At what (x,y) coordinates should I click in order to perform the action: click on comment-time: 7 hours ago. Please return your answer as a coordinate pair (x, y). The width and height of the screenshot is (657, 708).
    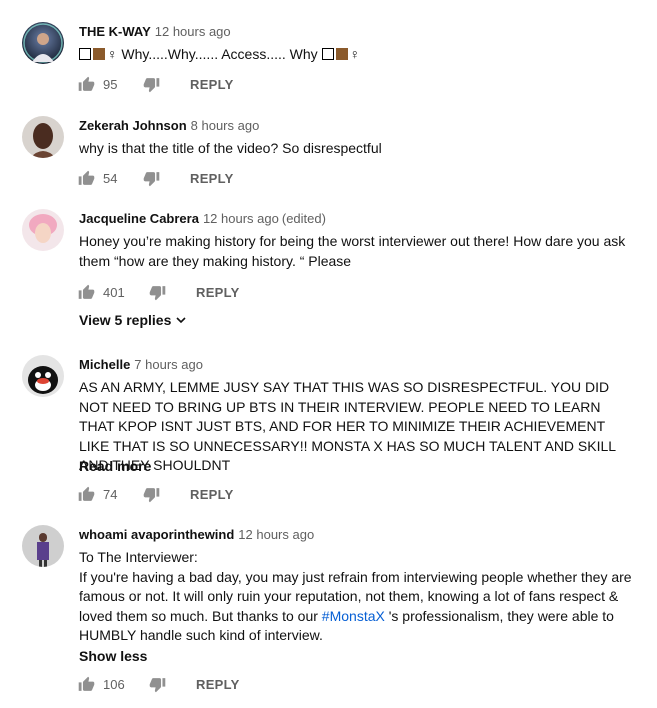
    Looking at the image, I should click on (168, 364).